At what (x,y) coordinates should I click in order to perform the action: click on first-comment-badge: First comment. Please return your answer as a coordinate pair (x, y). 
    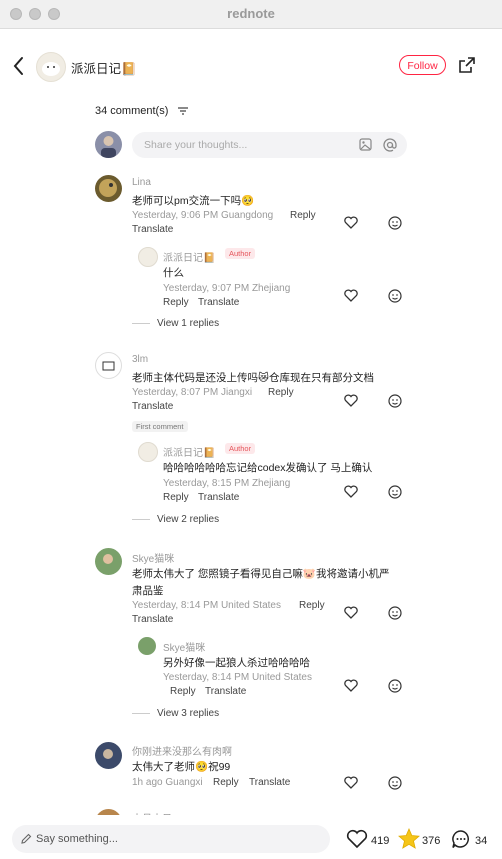
    Looking at the image, I should click on (160, 426).